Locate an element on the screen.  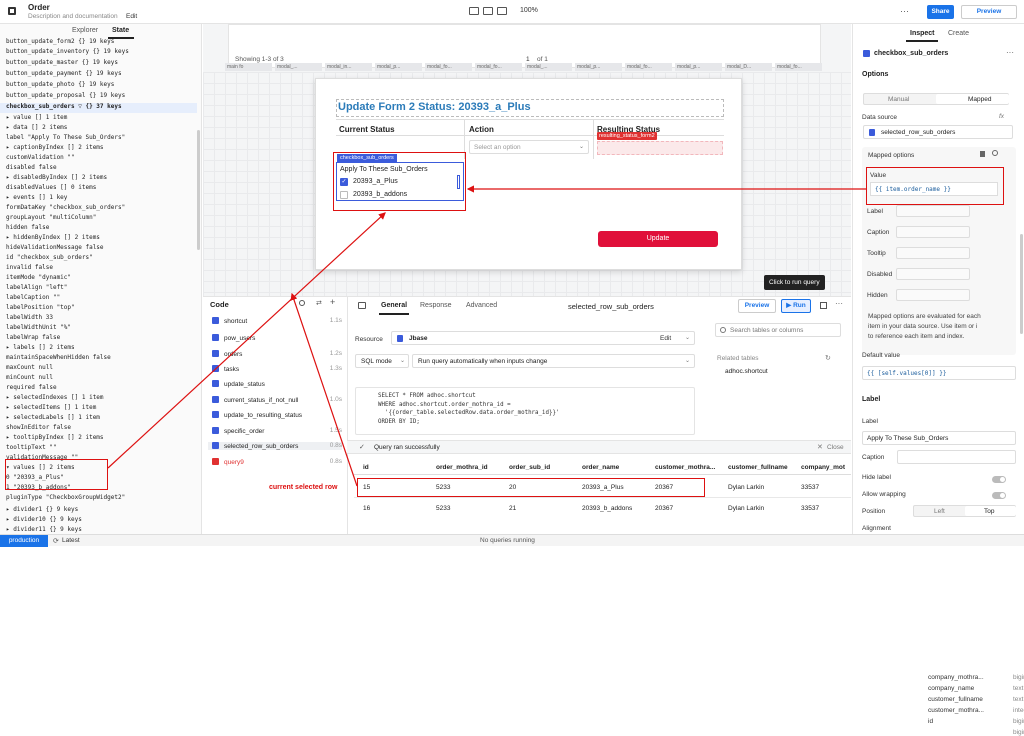
table-cell: 21 is located at coordinates (512, 508).